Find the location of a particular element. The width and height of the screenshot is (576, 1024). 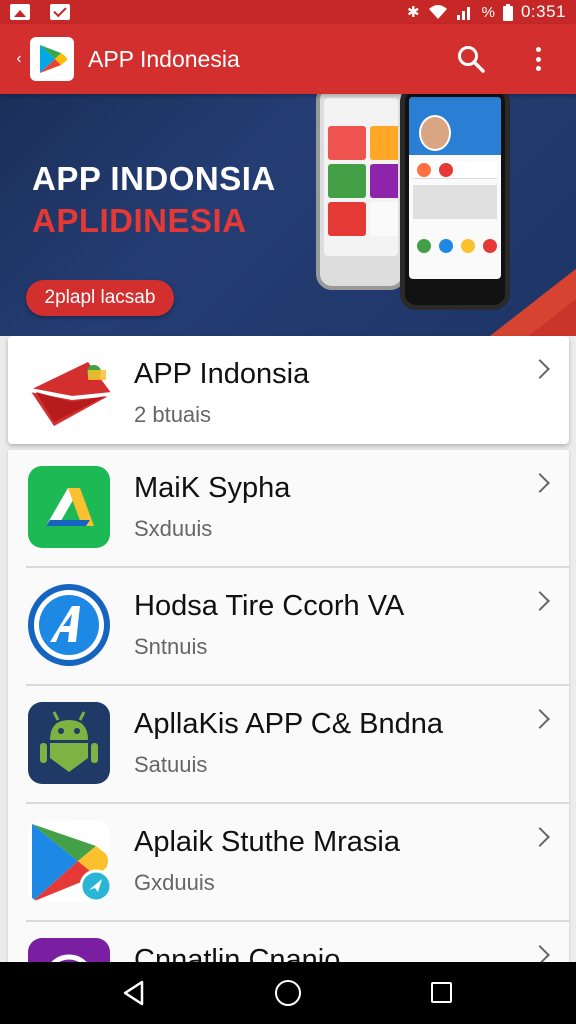

phone-illustration-front is located at coordinates (455, 202).